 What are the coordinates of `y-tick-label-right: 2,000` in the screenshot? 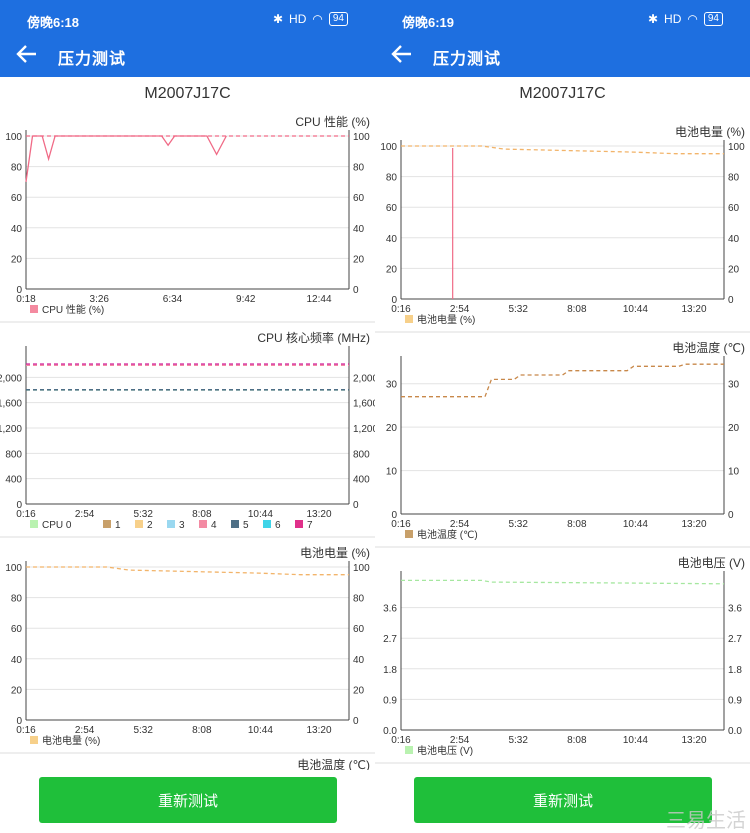 It's located at (364, 378).